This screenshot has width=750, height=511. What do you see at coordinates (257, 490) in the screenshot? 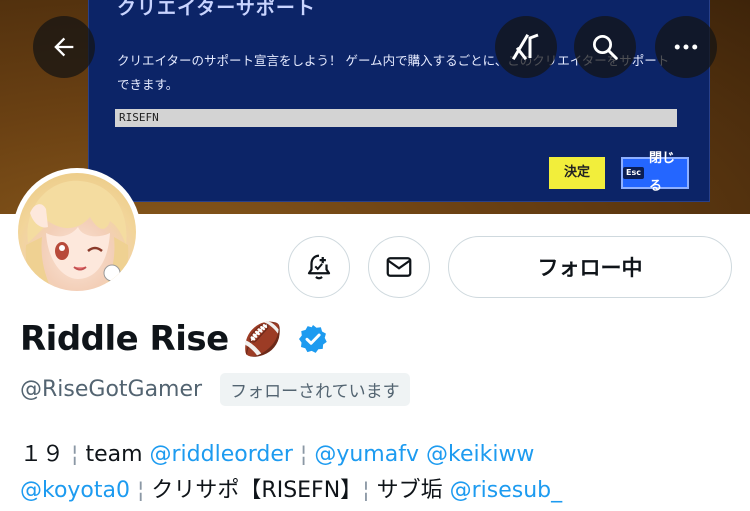
I see `bio-creator-code-text: クリサポ【RISEFN】` at bounding box center [257, 490].